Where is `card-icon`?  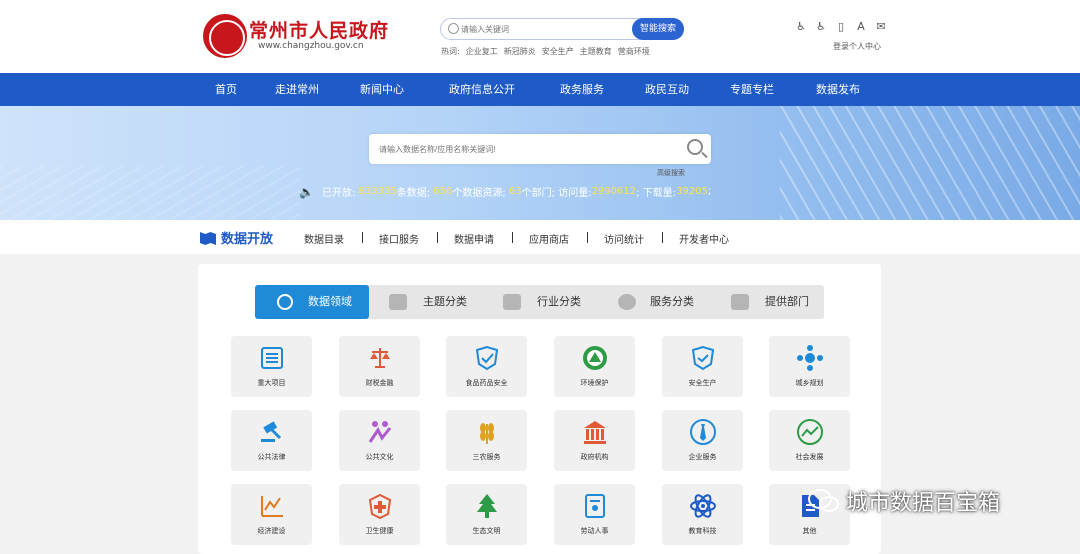 card-icon is located at coordinates (740, 302).